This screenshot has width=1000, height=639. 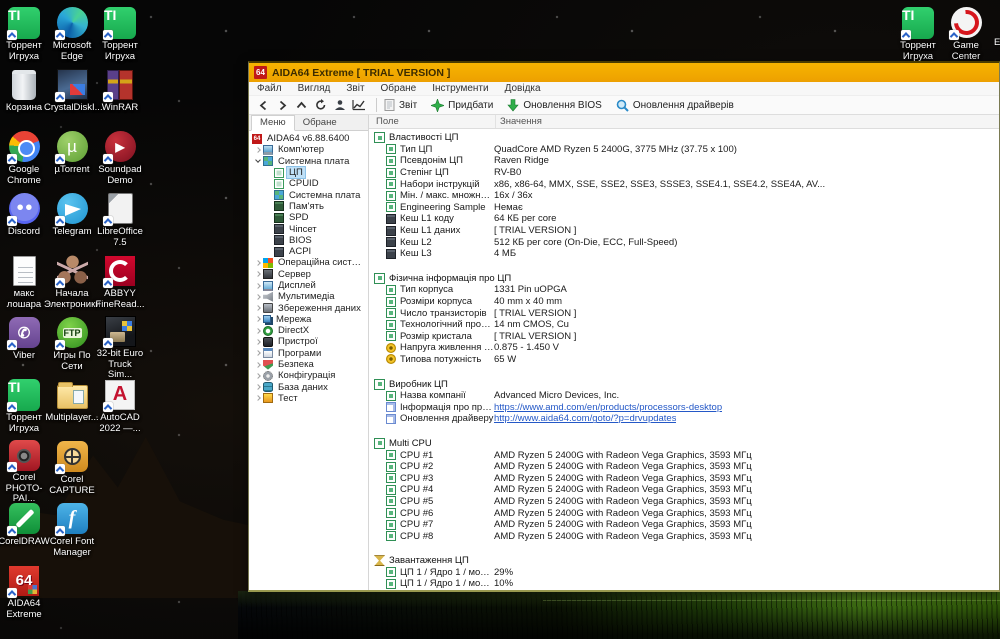 What do you see at coordinates (308, 183) in the screenshot?
I see `tree-item: CPUID` at bounding box center [308, 183].